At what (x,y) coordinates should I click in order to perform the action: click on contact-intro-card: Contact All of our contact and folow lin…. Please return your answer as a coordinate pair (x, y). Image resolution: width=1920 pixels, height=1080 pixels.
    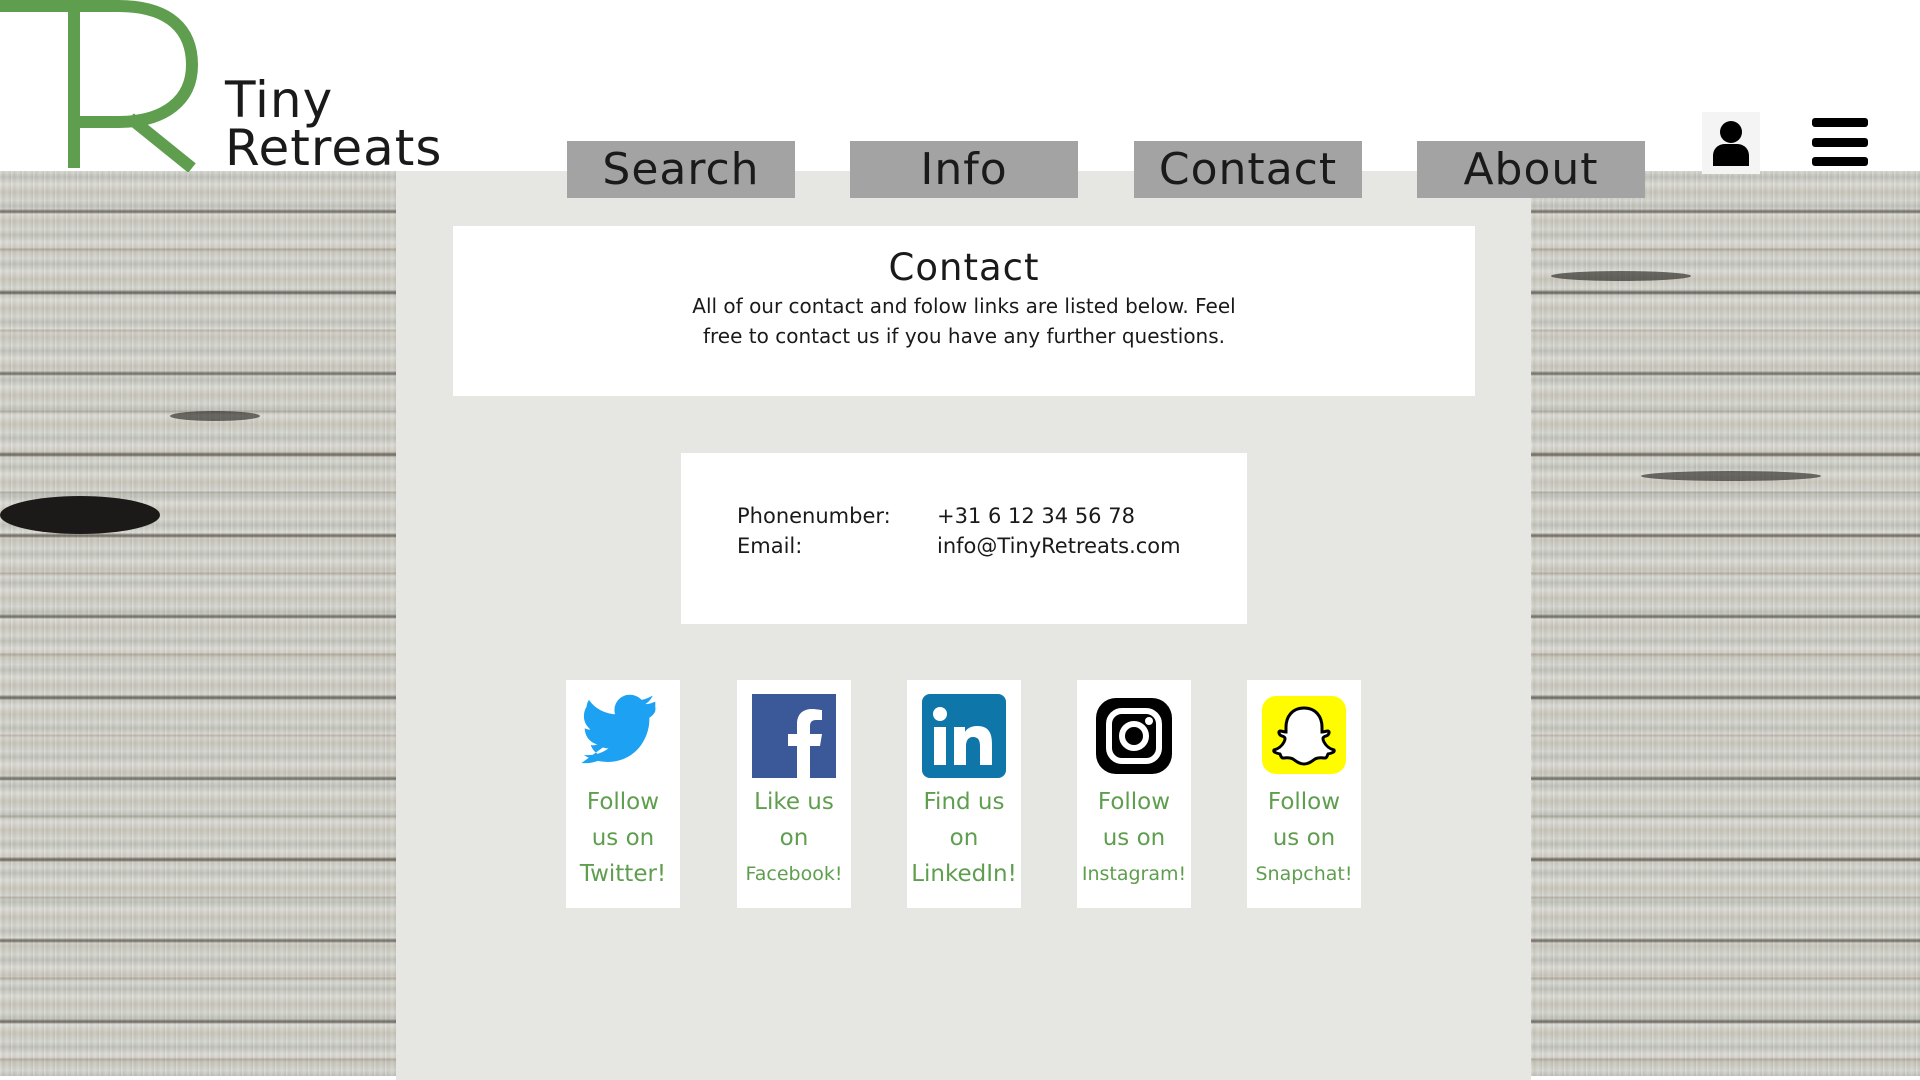
    Looking at the image, I should click on (964, 311).